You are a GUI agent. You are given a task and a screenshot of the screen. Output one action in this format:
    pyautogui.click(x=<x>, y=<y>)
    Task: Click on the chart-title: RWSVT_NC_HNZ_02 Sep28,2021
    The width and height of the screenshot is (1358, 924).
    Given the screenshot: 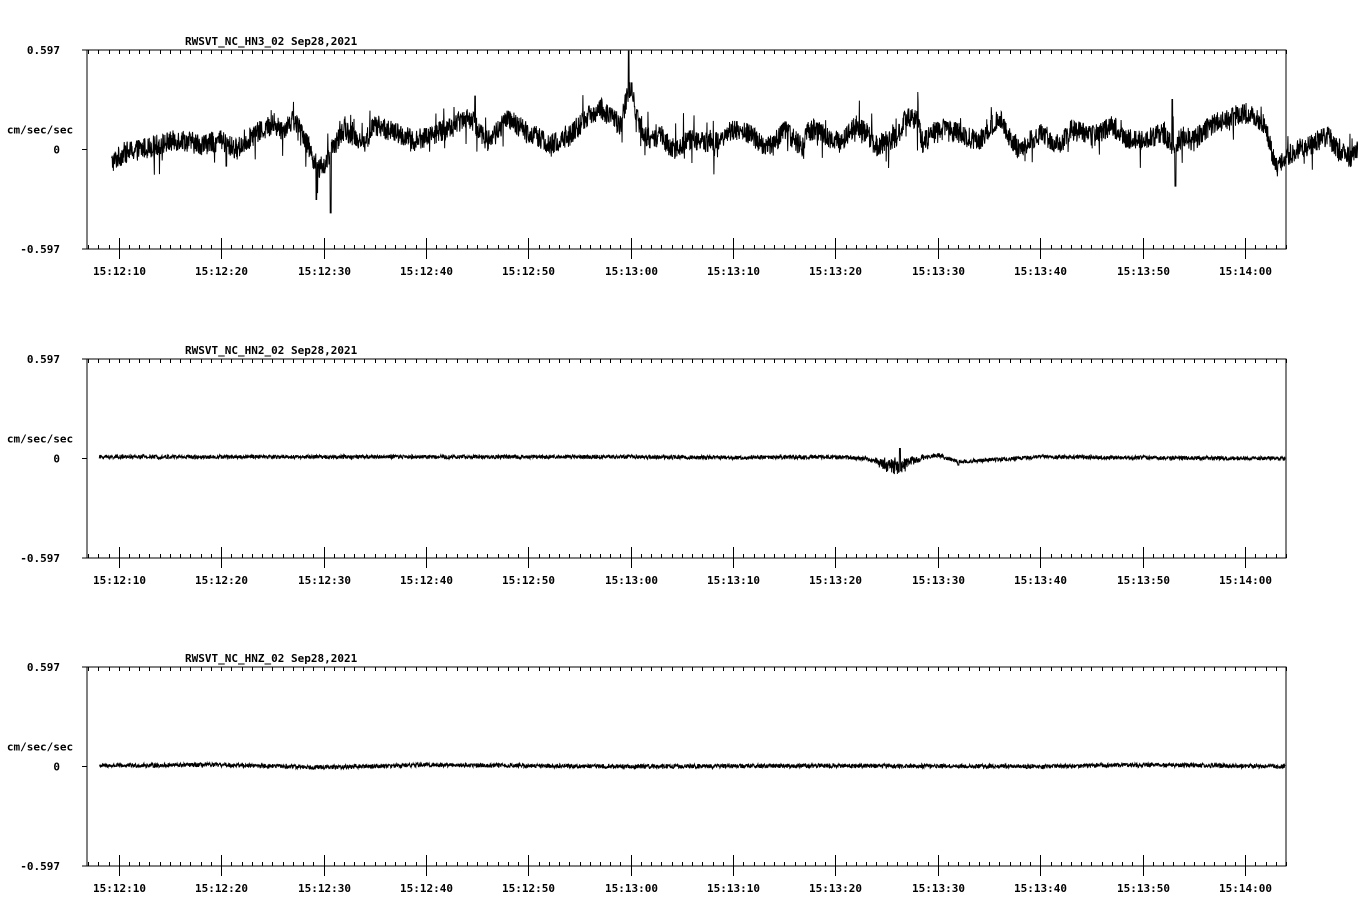 What is the action you would take?
    pyautogui.click(x=271, y=658)
    